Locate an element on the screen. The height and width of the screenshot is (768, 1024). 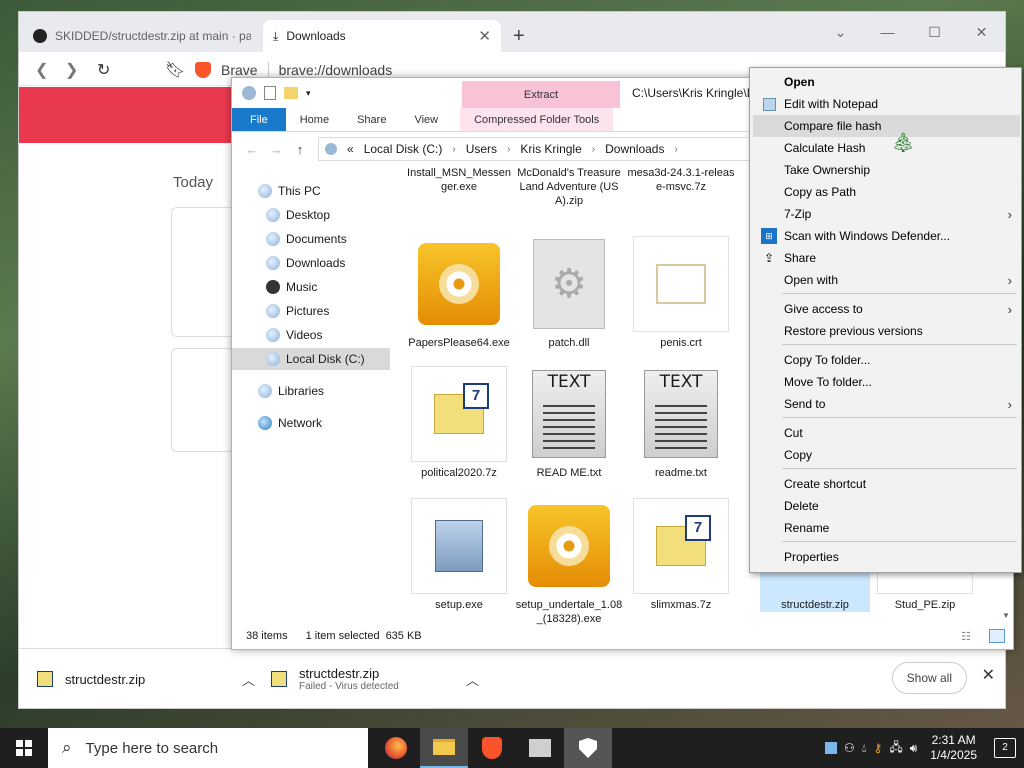
properties-icon is located at coordinates (270, 93).